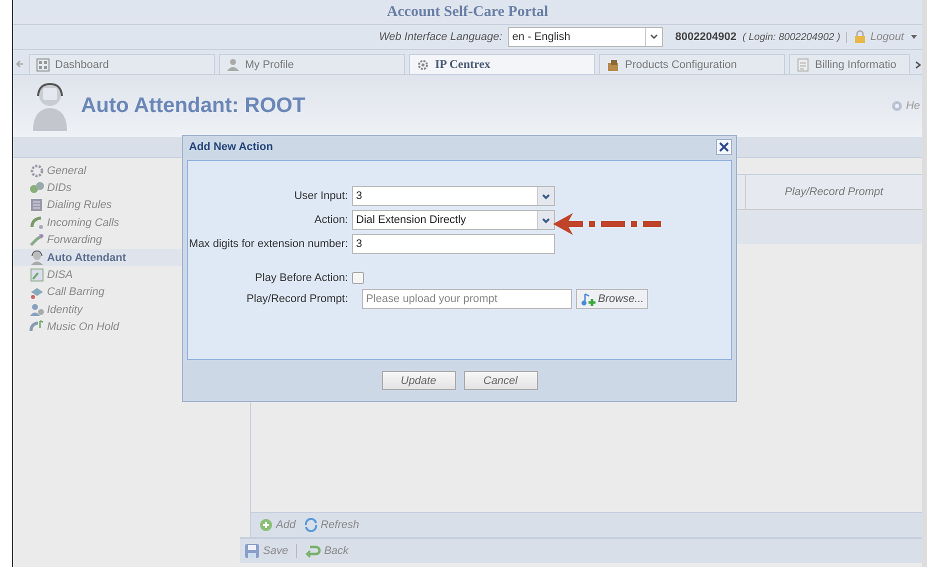 The height and width of the screenshot is (567, 927). I want to click on field-label: Play Before Action:, so click(301, 278).